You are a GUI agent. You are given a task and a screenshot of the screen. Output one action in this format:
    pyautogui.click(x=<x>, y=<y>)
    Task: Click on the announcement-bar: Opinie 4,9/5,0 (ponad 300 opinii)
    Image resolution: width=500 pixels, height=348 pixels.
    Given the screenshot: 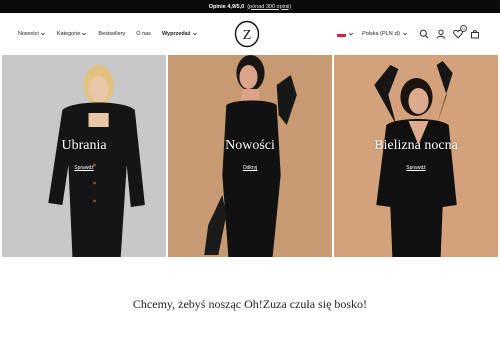 What is the action you would take?
    pyautogui.click(x=250, y=6)
    